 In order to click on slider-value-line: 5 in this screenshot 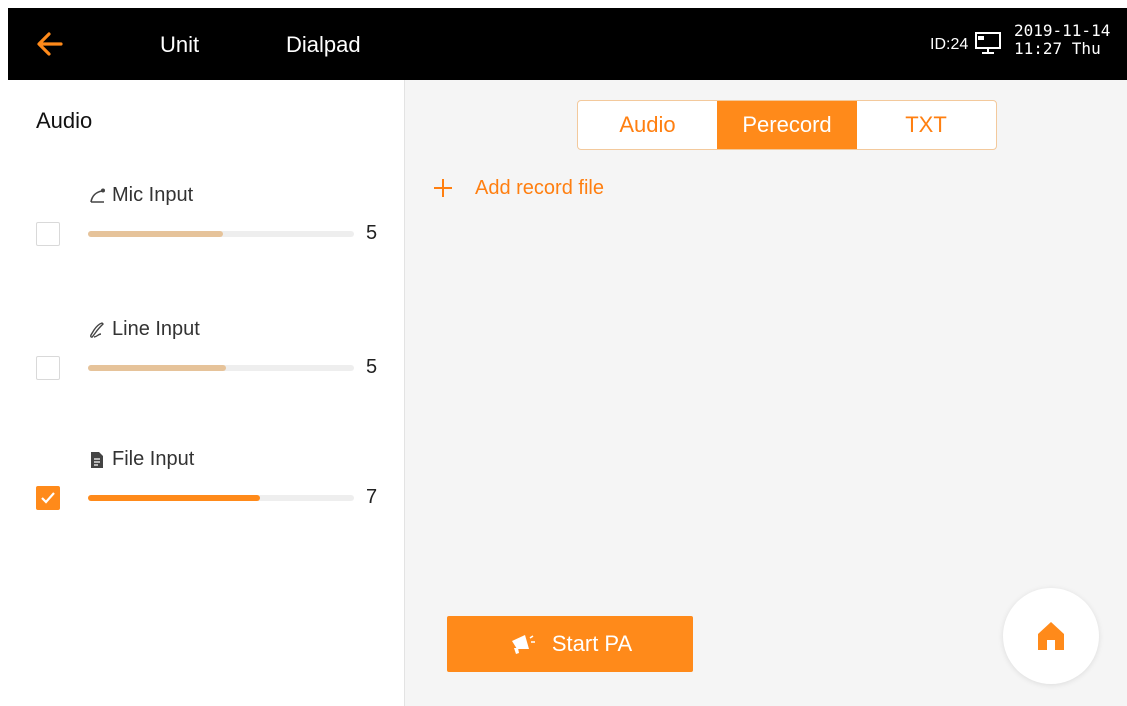, I will do `click(372, 367)`.